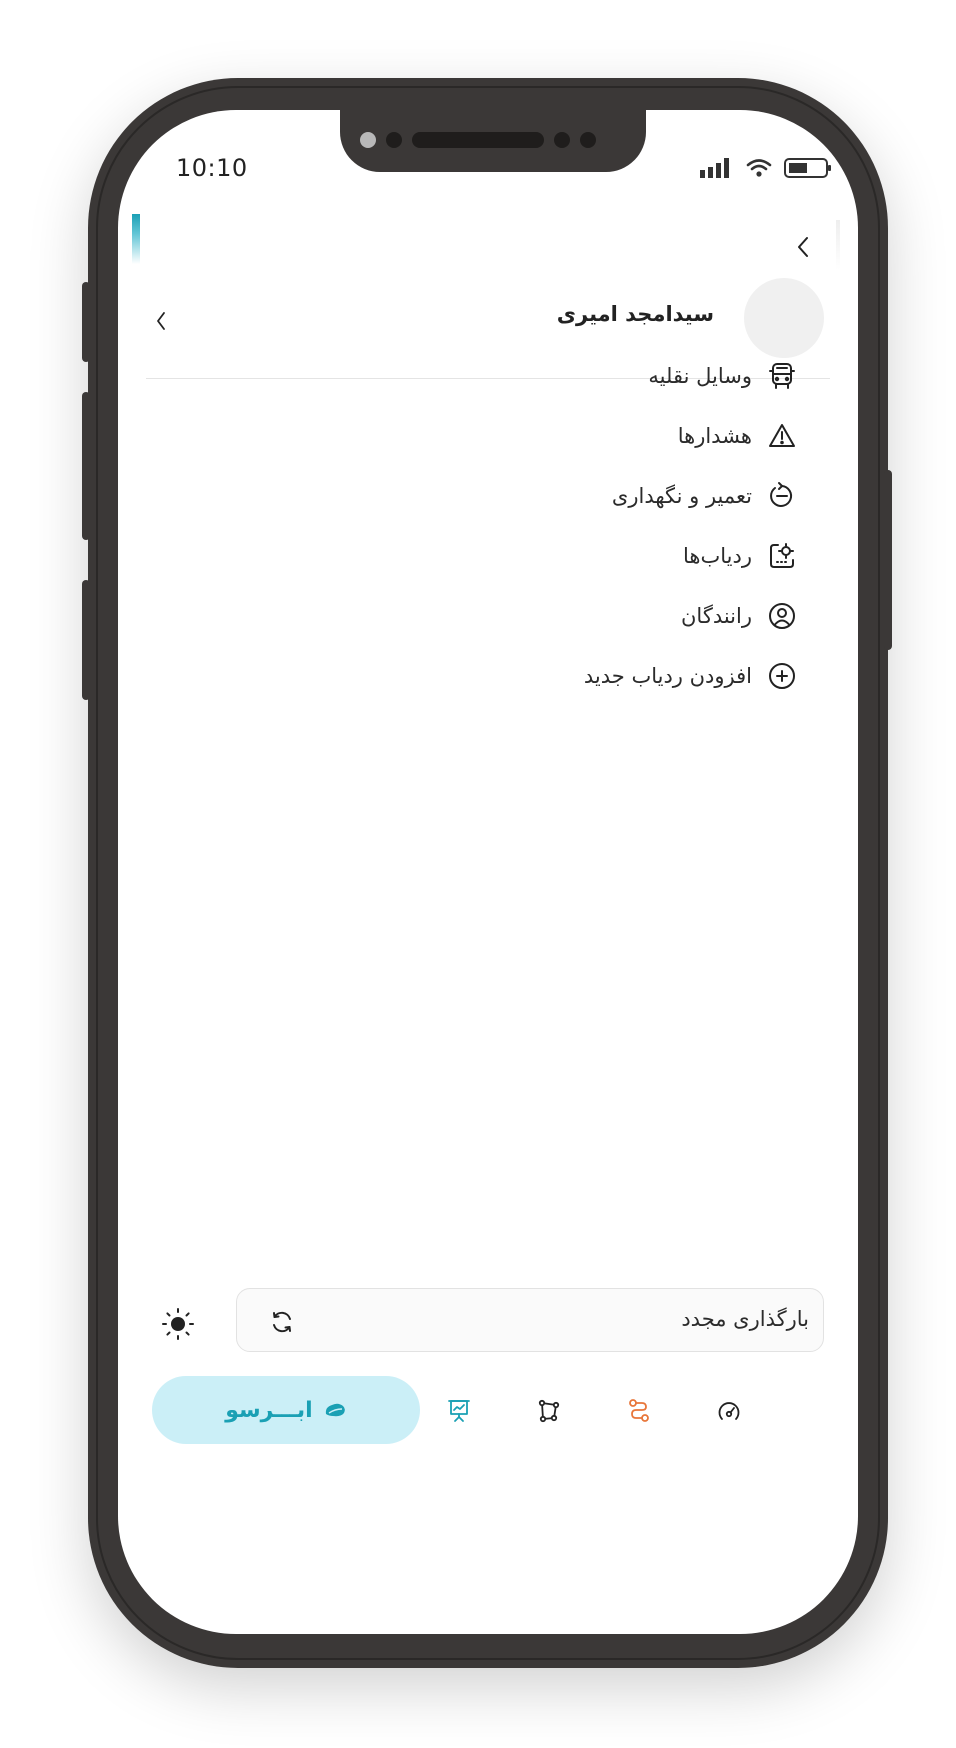 This screenshot has width=956, height=1748. Describe the element at coordinates (282, 1322) in the screenshot. I see `refresh-icon` at that location.